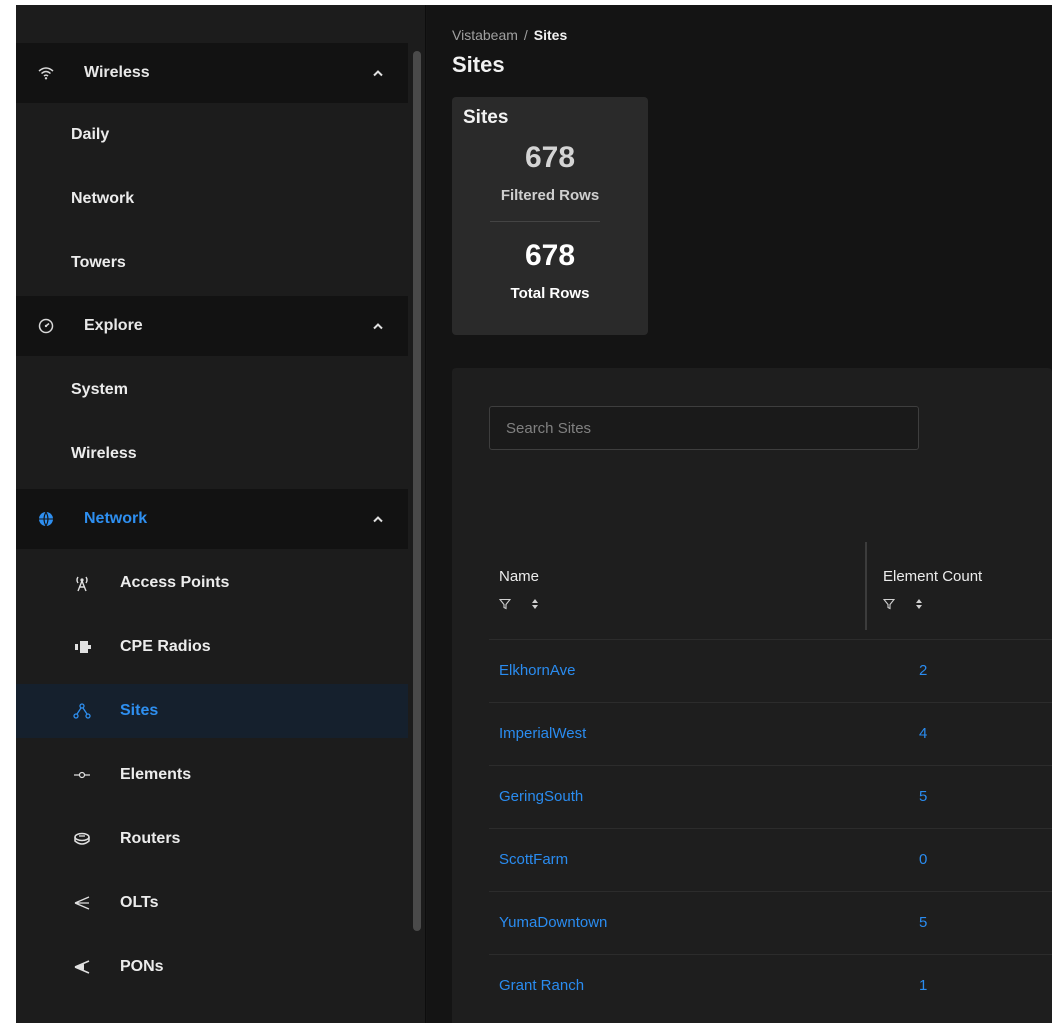 The width and height of the screenshot is (1052, 1023). What do you see at coordinates (113, 325) in the screenshot?
I see `sidebar-group-label: Explore` at bounding box center [113, 325].